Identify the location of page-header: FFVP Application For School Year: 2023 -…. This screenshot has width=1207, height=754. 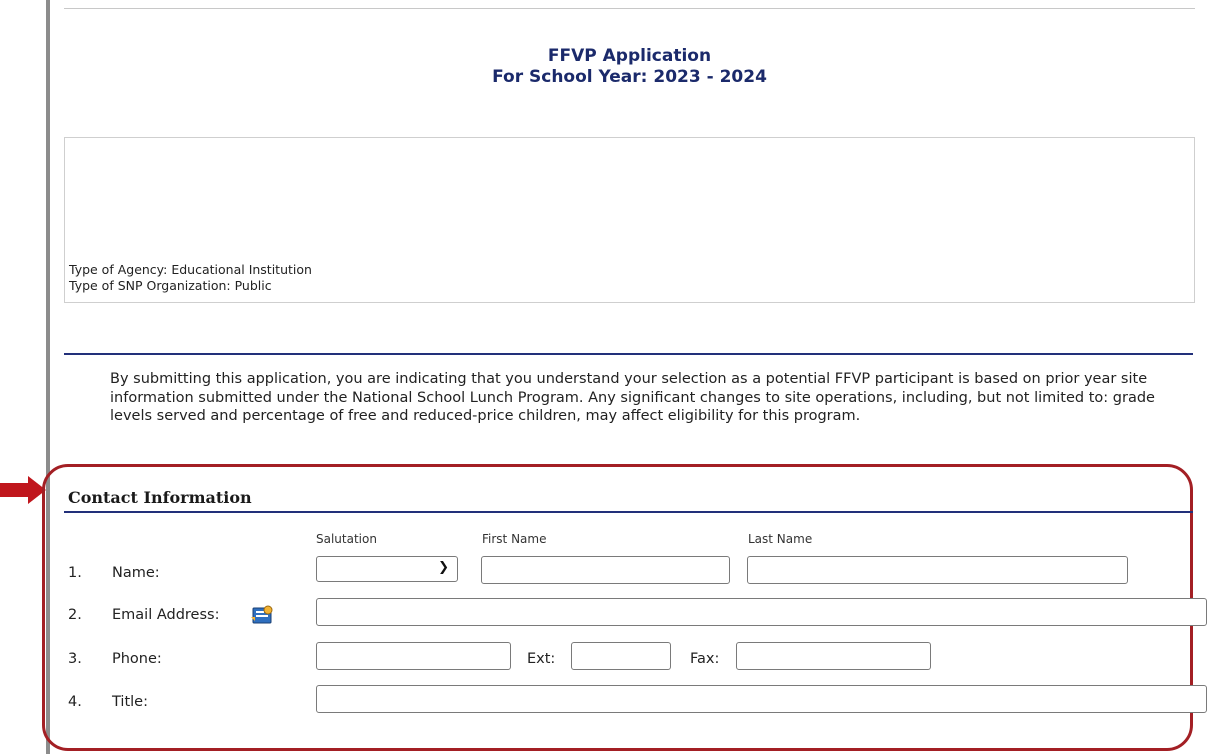
(629, 67).